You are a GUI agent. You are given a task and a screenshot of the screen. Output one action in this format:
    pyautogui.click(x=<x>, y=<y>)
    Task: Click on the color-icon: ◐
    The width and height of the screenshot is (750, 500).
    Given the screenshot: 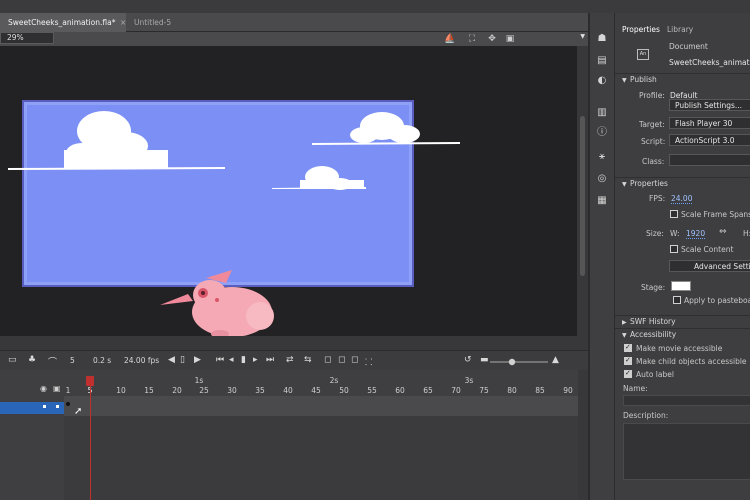 What is the action you would take?
    pyautogui.click(x=602, y=81)
    